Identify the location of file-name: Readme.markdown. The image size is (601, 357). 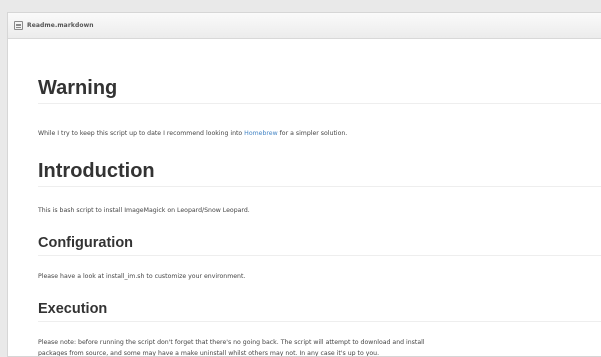
(60, 25).